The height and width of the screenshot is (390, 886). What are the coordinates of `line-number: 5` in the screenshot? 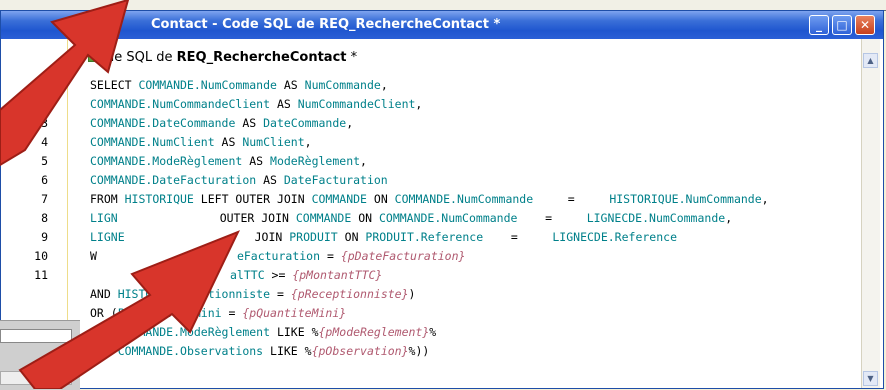 It's located at (44, 161).